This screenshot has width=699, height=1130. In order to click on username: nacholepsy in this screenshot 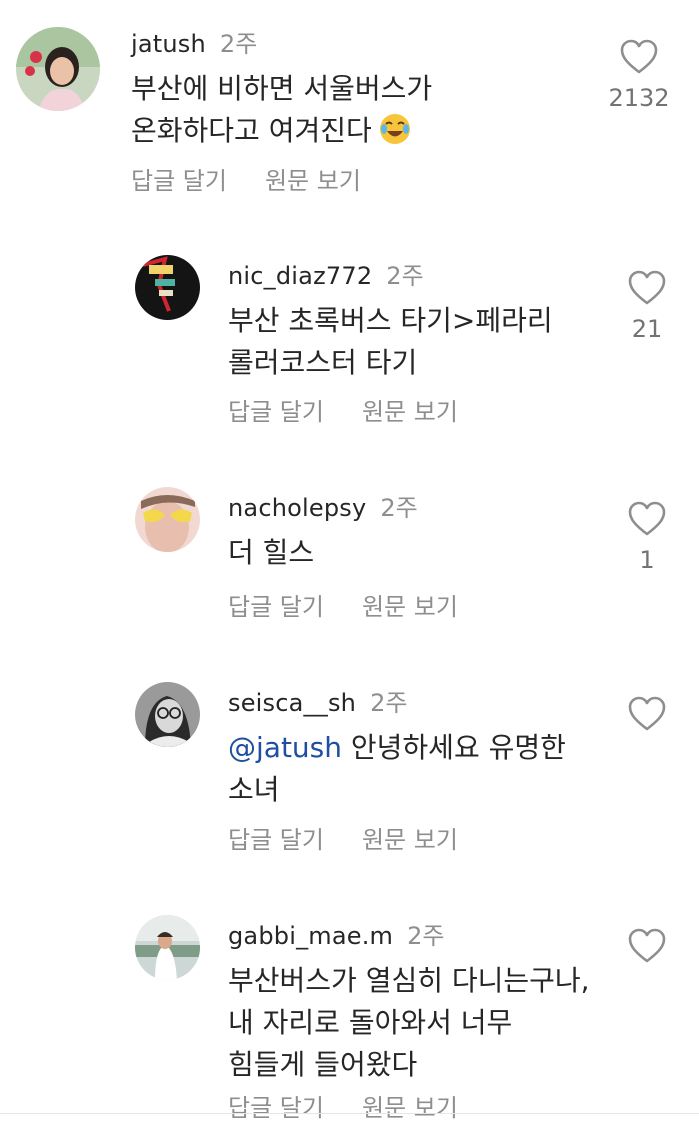, I will do `click(297, 508)`.